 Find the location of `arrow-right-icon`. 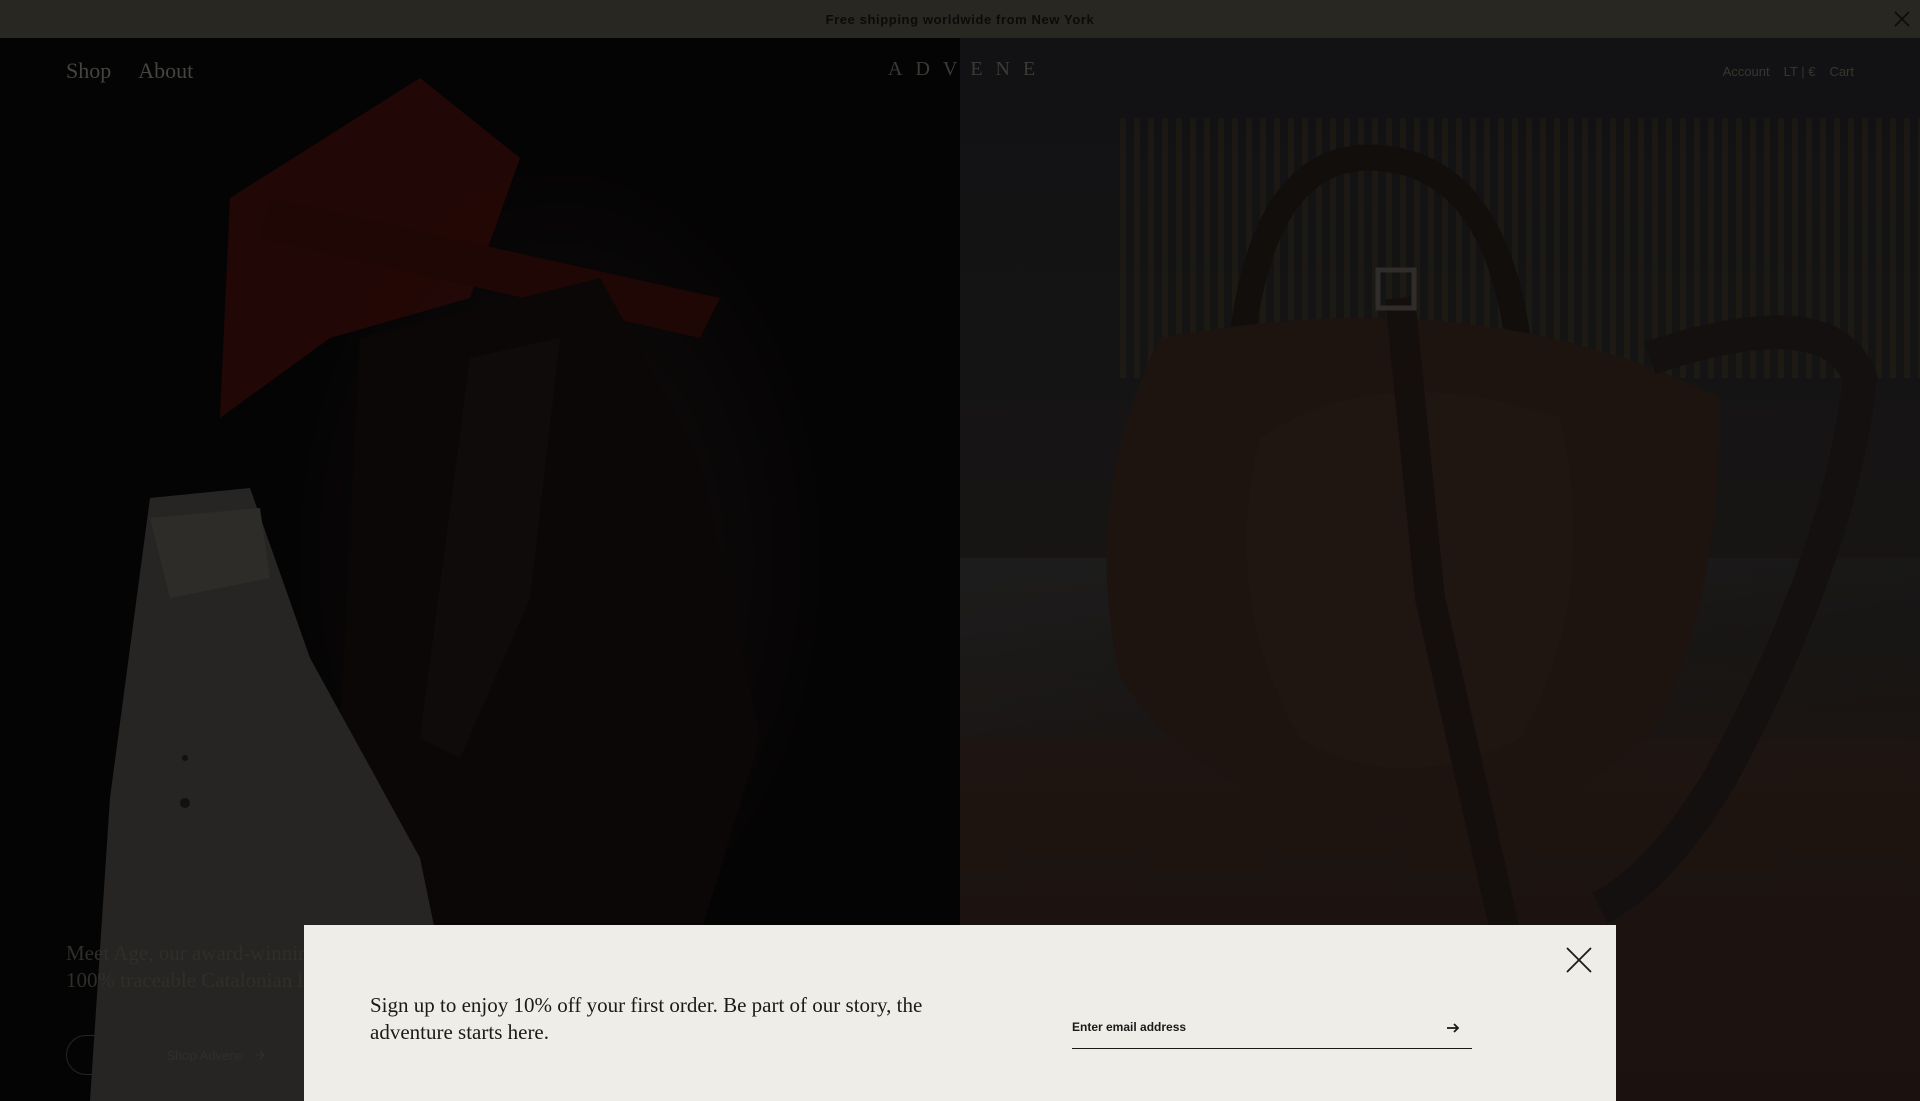

arrow-right-icon is located at coordinates (1453, 1028).